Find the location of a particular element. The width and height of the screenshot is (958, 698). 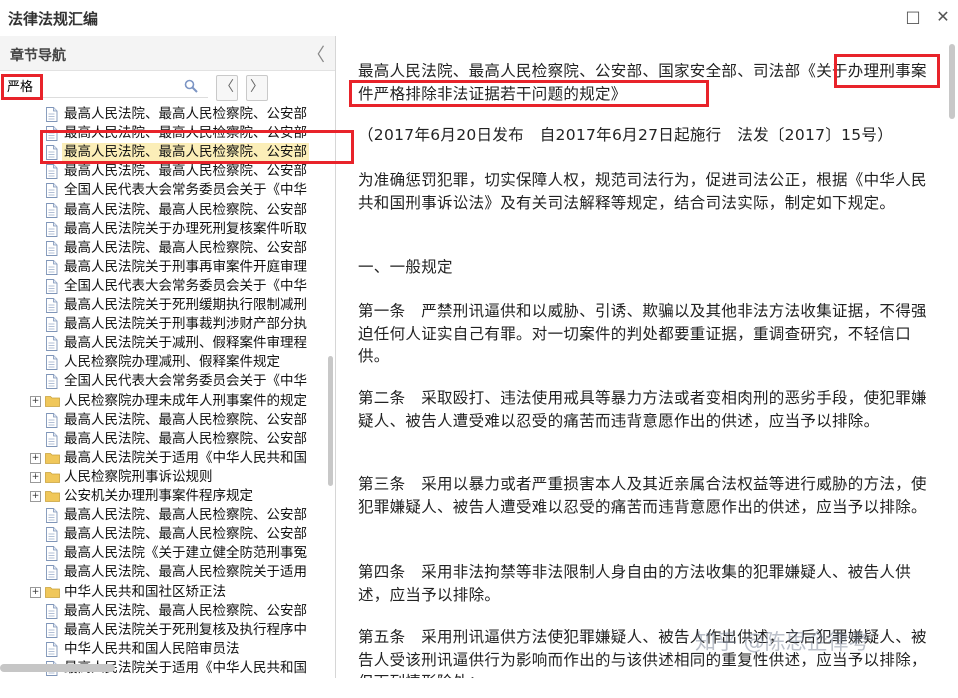

close-button: ✕ is located at coordinates (943, 17).